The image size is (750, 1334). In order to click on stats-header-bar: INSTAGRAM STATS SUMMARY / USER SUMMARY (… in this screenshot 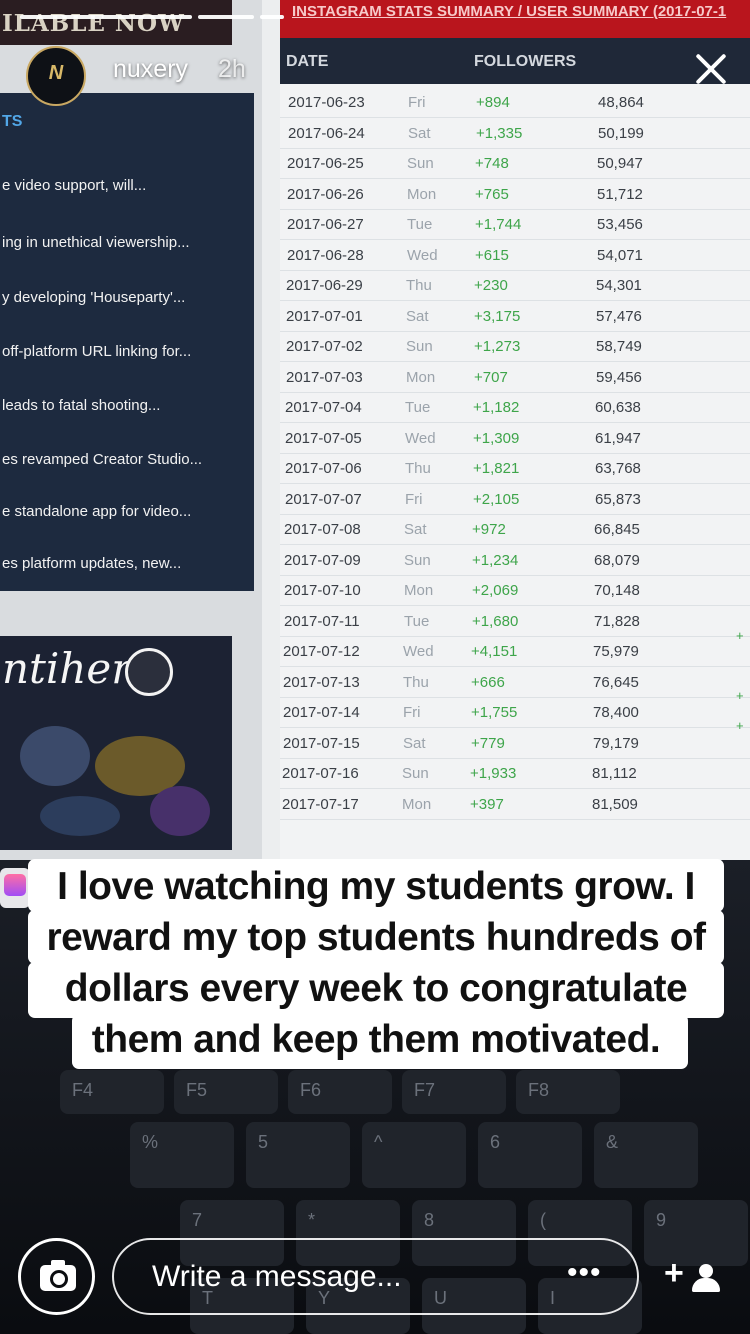, I will do `click(515, 19)`.